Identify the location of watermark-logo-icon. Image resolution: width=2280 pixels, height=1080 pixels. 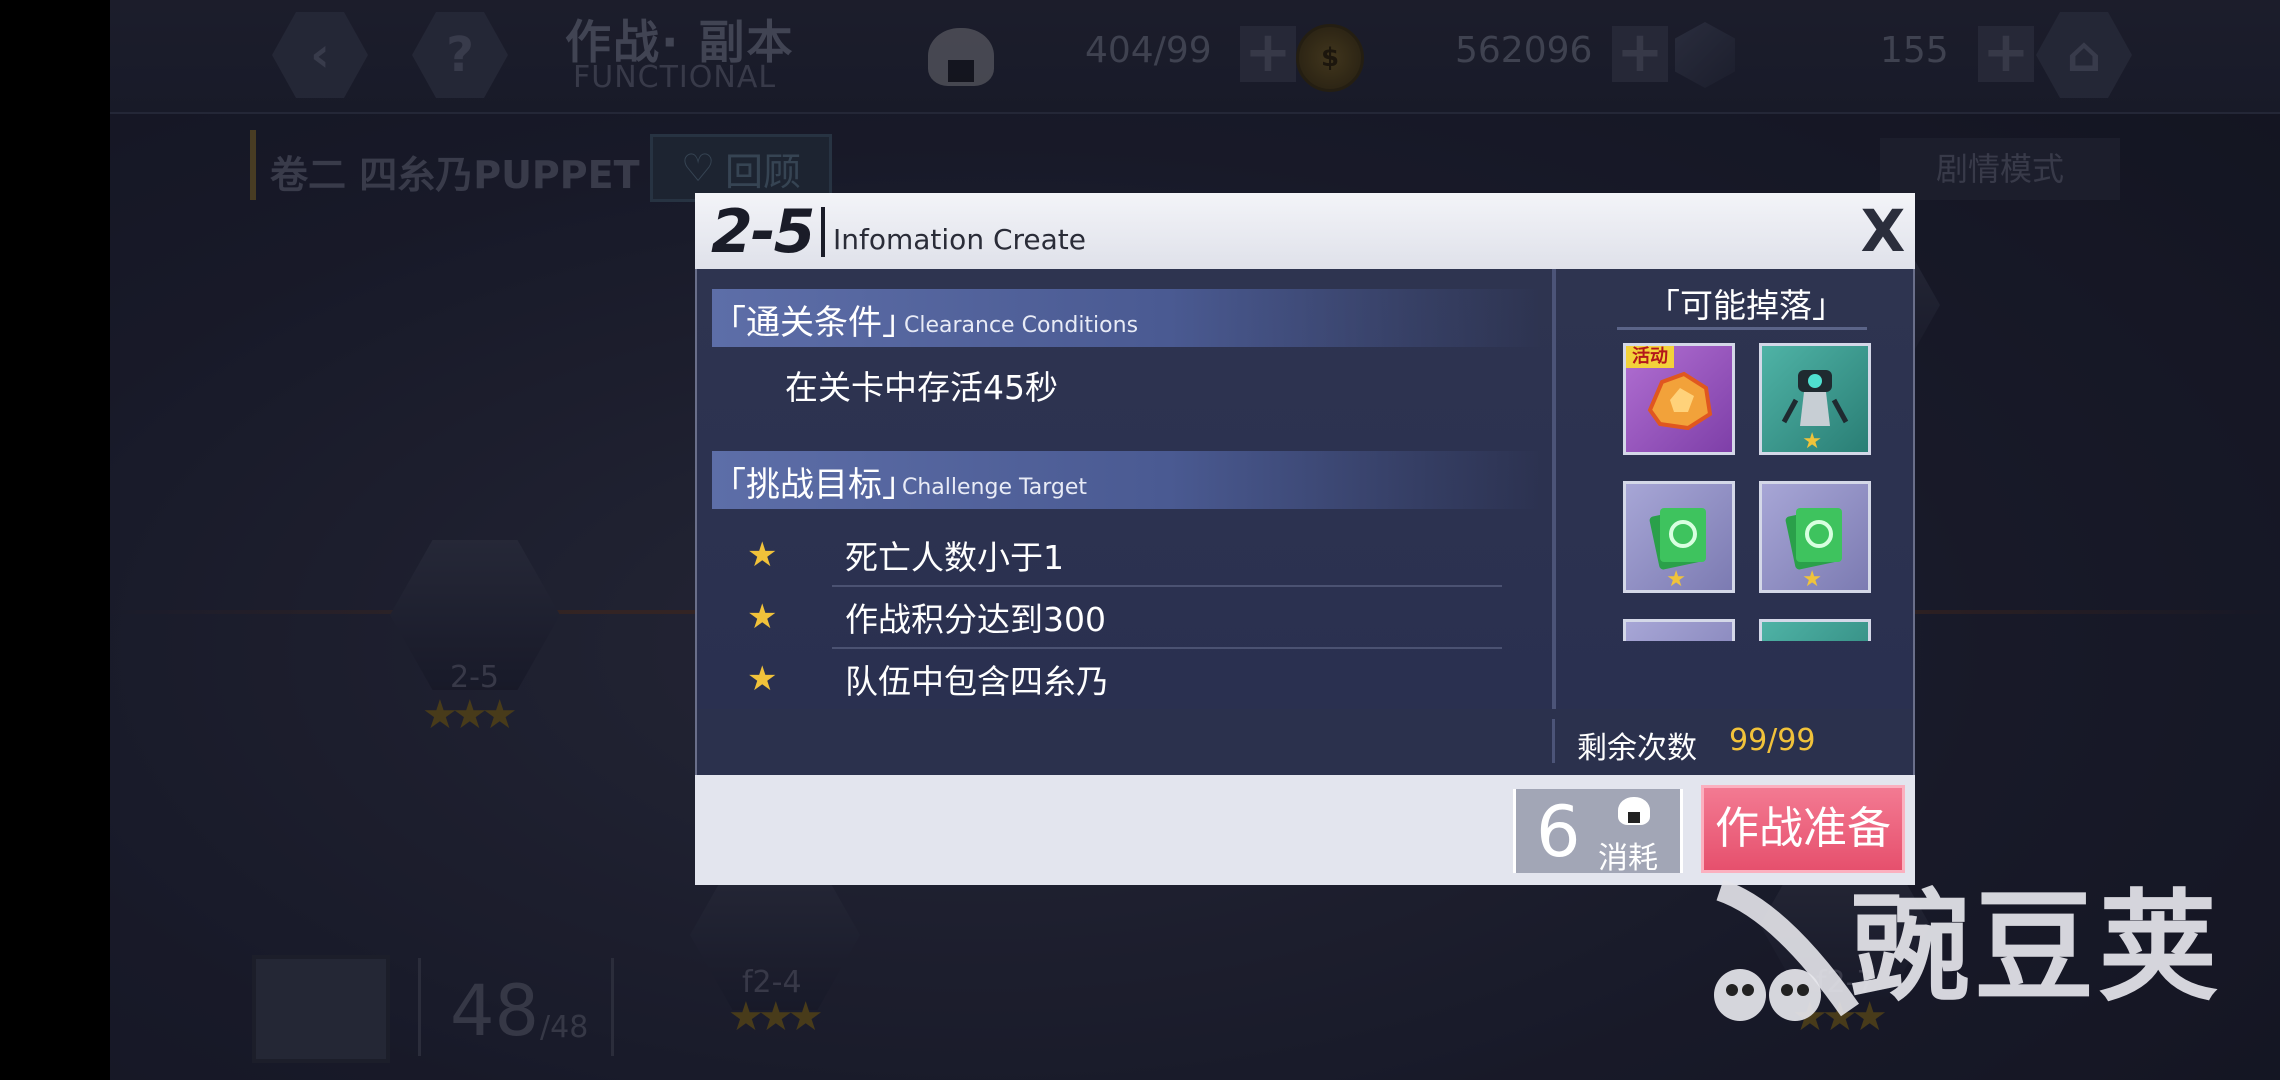
(1787, 950).